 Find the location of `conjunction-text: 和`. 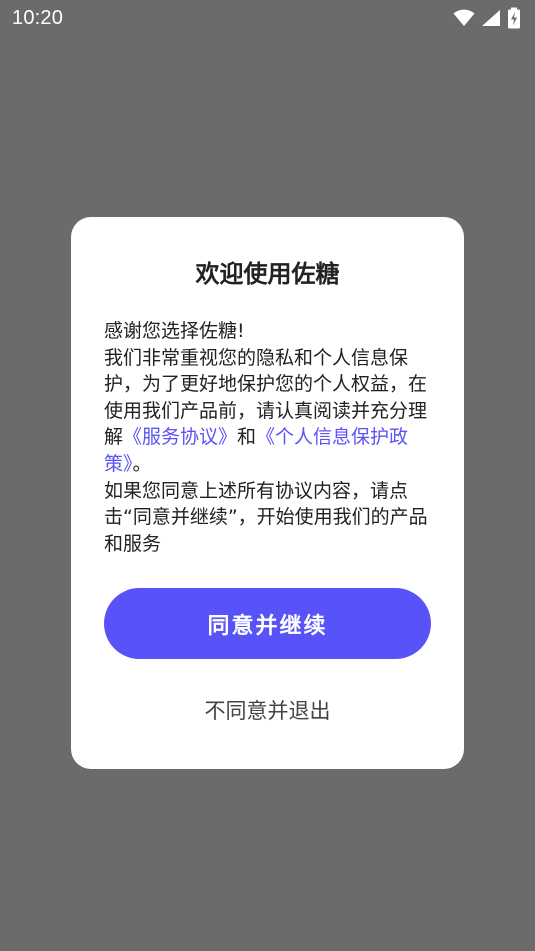

conjunction-text: 和 is located at coordinates (247, 437).